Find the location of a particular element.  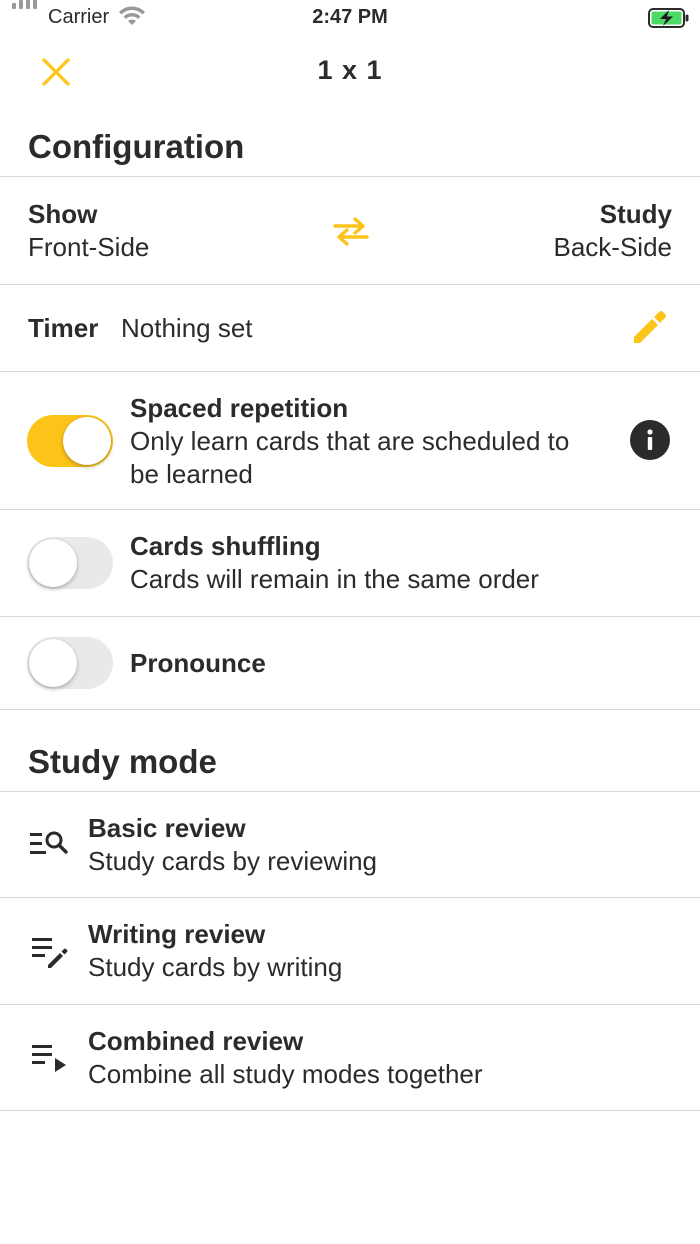

list-play-icon is located at coordinates (49, 1058).